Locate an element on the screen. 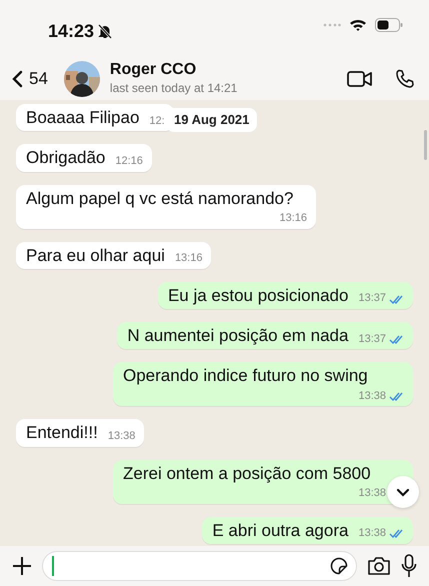 The width and height of the screenshot is (429, 586). message-text: Boaaaa Filipao is located at coordinates (83, 117).